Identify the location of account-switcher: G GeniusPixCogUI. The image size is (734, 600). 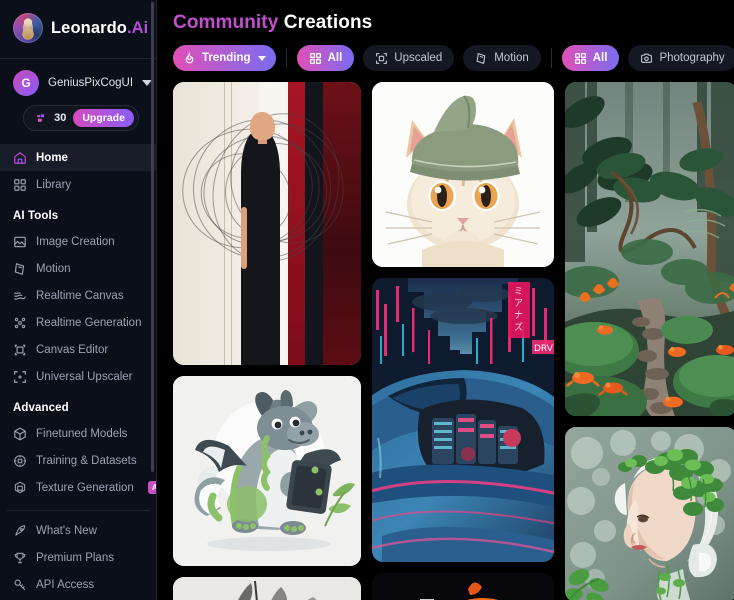
(78, 81).